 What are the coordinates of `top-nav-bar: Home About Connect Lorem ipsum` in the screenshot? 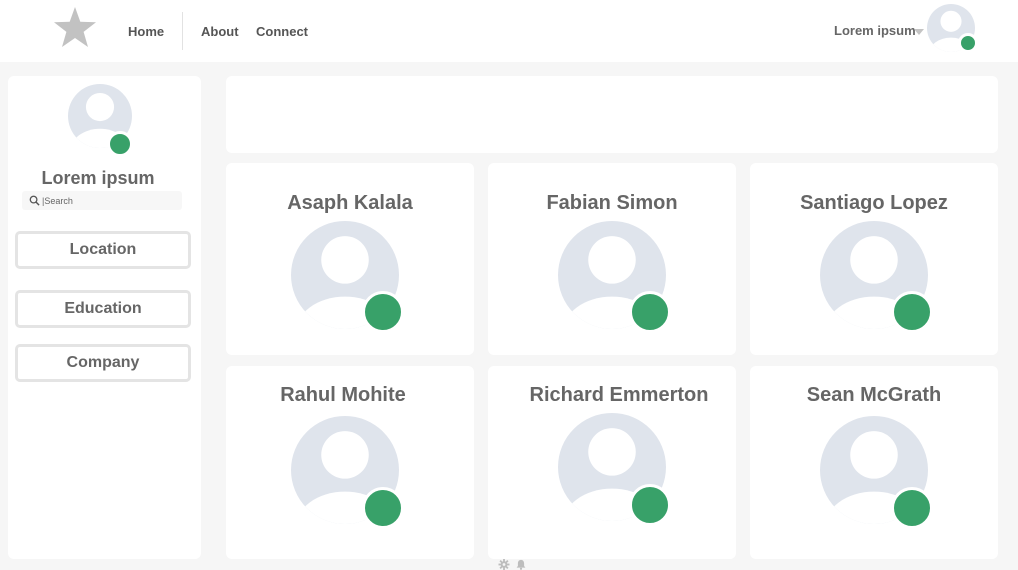 It's located at (509, 31).